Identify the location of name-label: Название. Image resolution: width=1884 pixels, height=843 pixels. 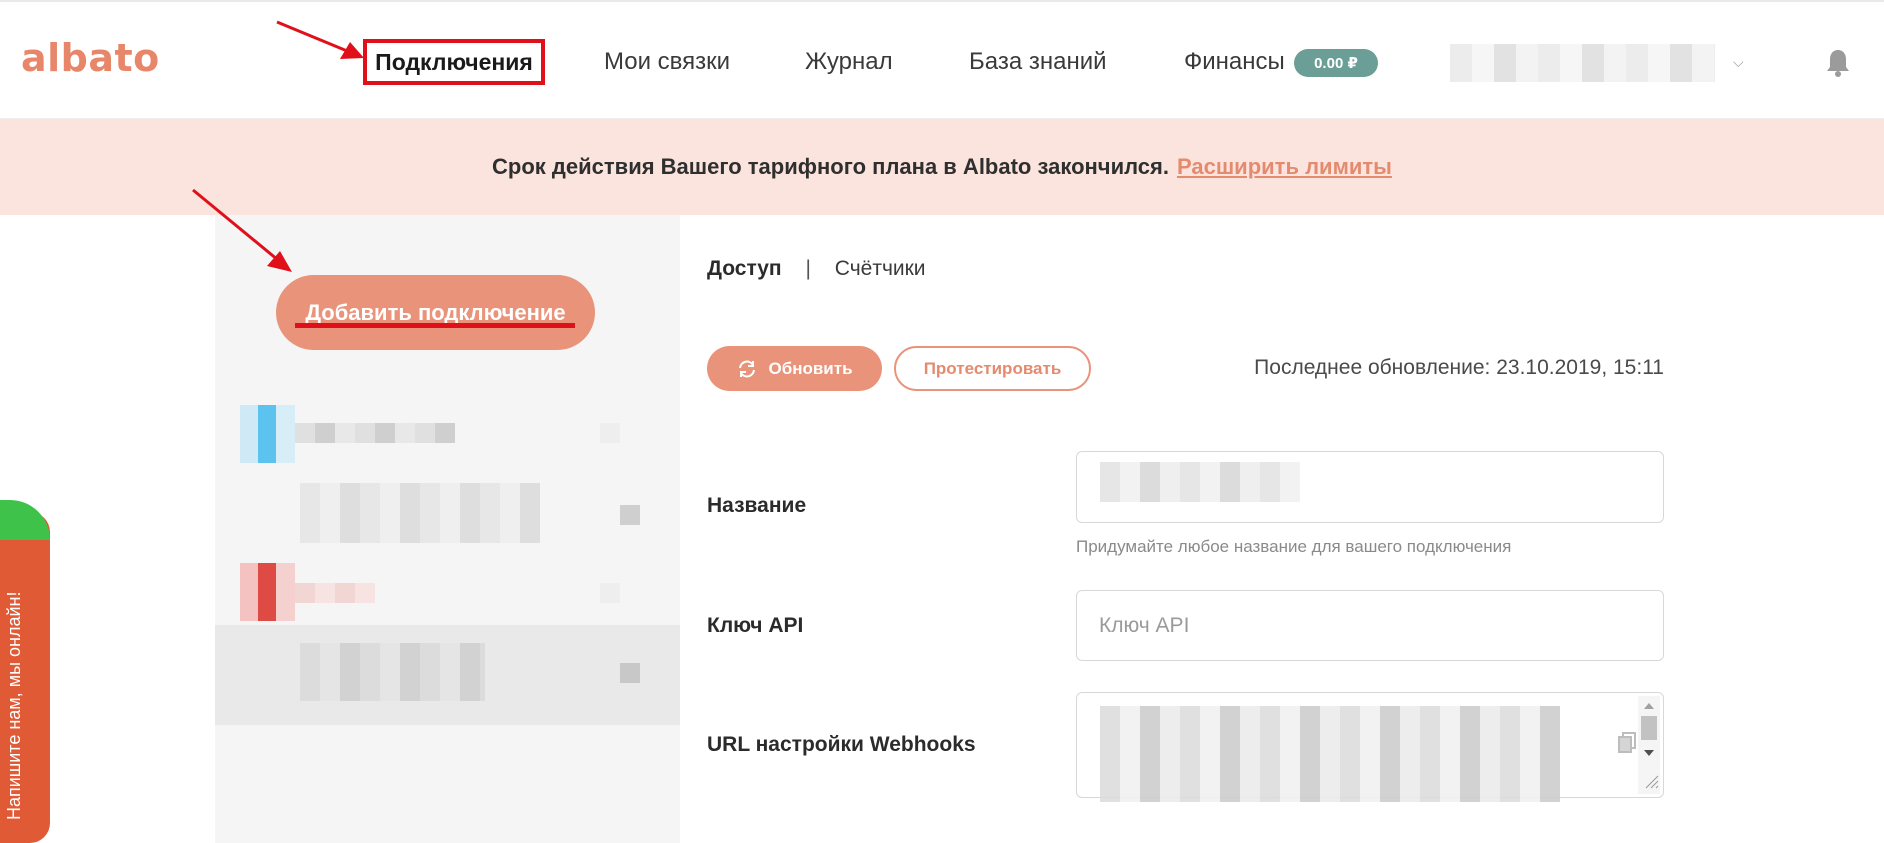
(757, 505).